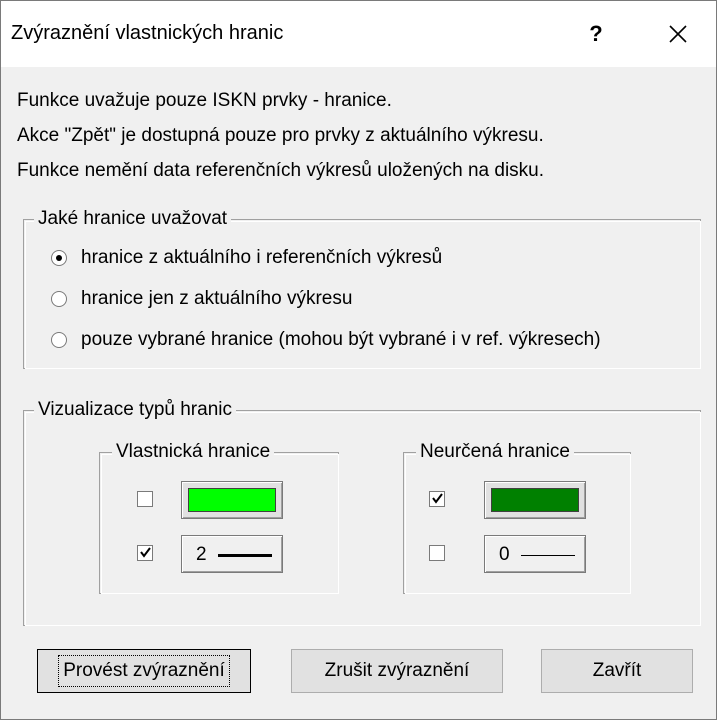  I want to click on boundaries-legend: Jaké hranice uvažovat, so click(133, 219).